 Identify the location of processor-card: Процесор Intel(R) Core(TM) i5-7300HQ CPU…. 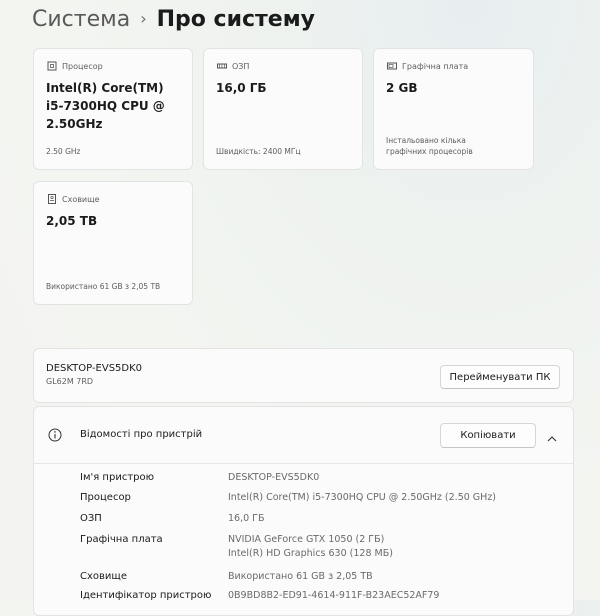
(113, 109).